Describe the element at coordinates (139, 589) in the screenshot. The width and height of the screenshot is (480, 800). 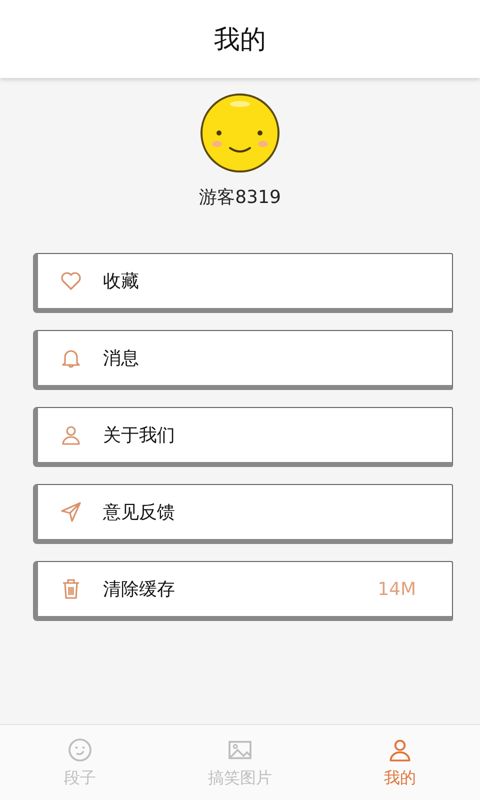
I see `menu-label: 清除缓存` at that location.